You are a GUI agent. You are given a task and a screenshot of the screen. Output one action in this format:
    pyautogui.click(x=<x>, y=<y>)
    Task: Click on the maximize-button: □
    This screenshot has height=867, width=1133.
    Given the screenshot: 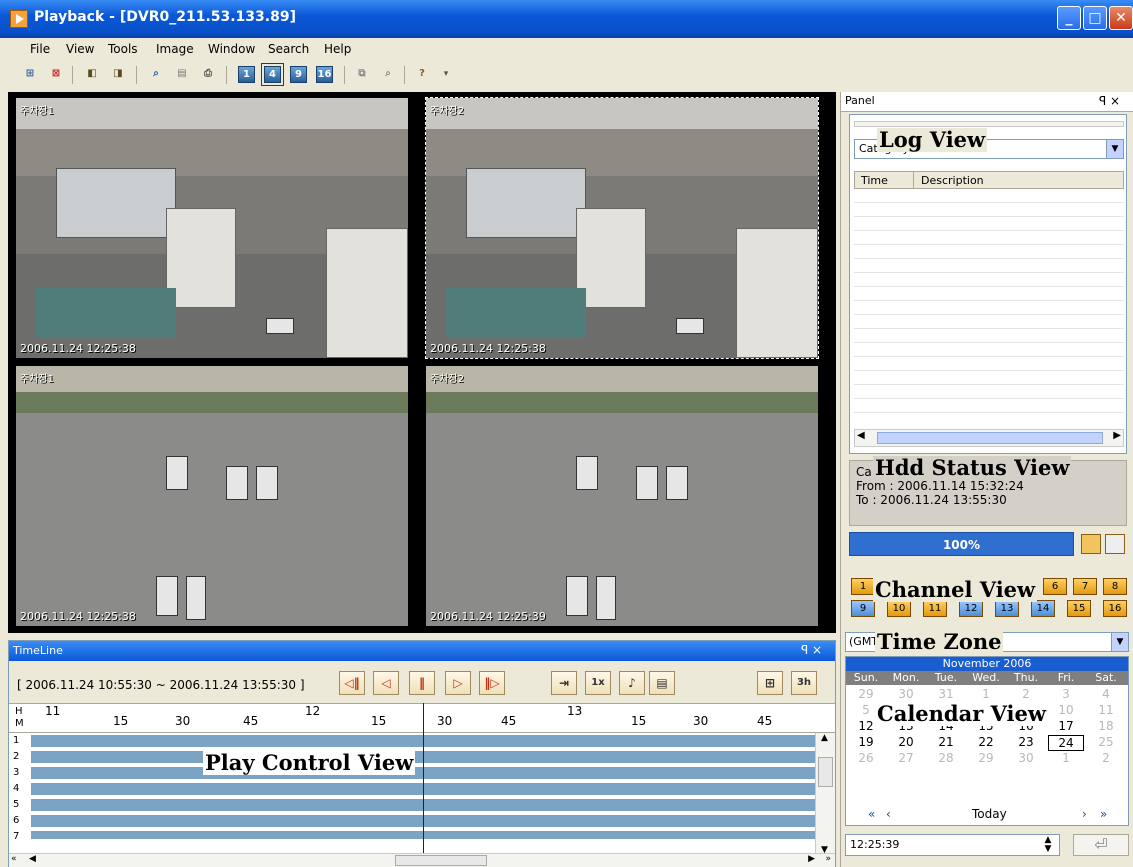 What is the action you would take?
    pyautogui.click(x=1095, y=18)
    